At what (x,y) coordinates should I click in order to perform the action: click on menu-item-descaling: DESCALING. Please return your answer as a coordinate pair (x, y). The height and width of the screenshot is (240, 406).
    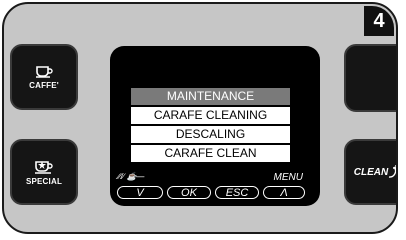
    Looking at the image, I should click on (210, 134).